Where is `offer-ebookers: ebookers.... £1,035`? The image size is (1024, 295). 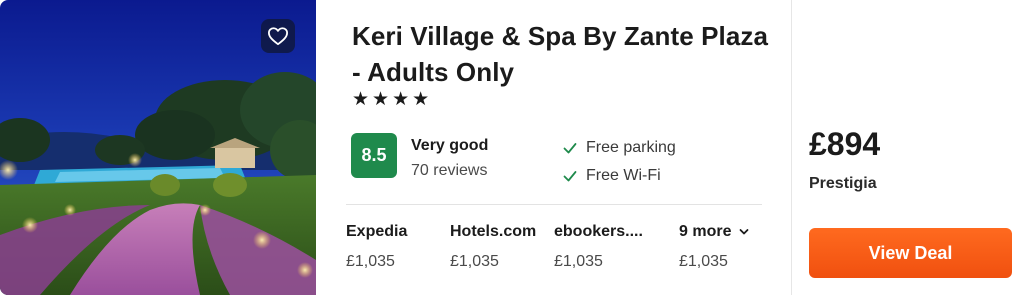 offer-ebookers: ebookers.... £1,035 is located at coordinates (604, 247).